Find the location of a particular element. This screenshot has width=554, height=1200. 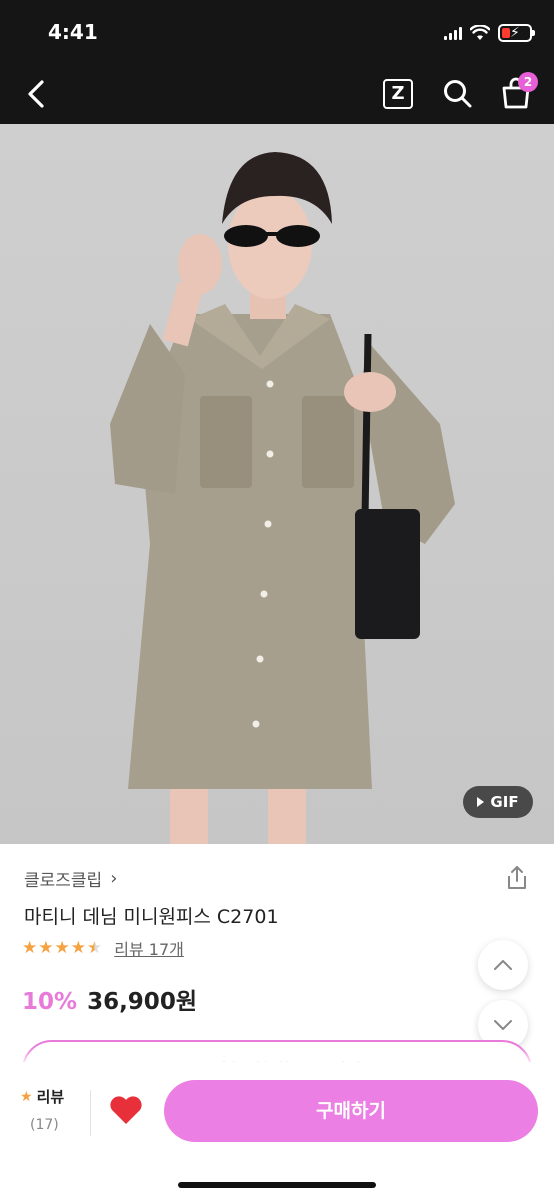

rating-stars: ★ ★ ★ ★ ★ is located at coordinates (62, 948).